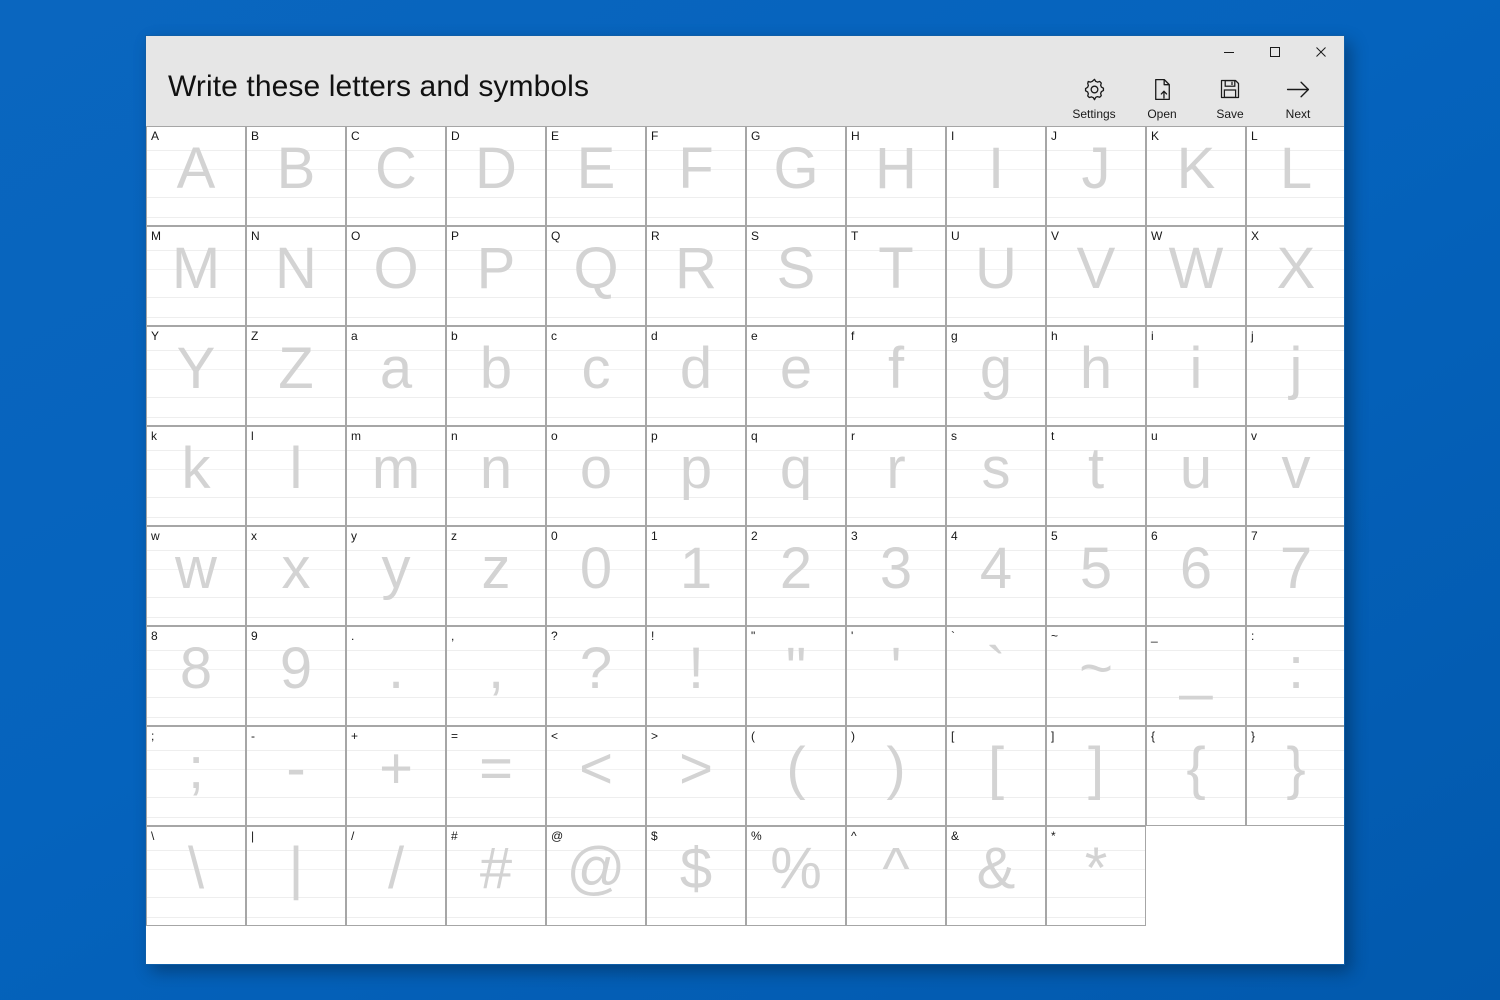 The height and width of the screenshot is (1000, 1500). What do you see at coordinates (1162, 97) in the screenshot?
I see `open-button: Open` at bounding box center [1162, 97].